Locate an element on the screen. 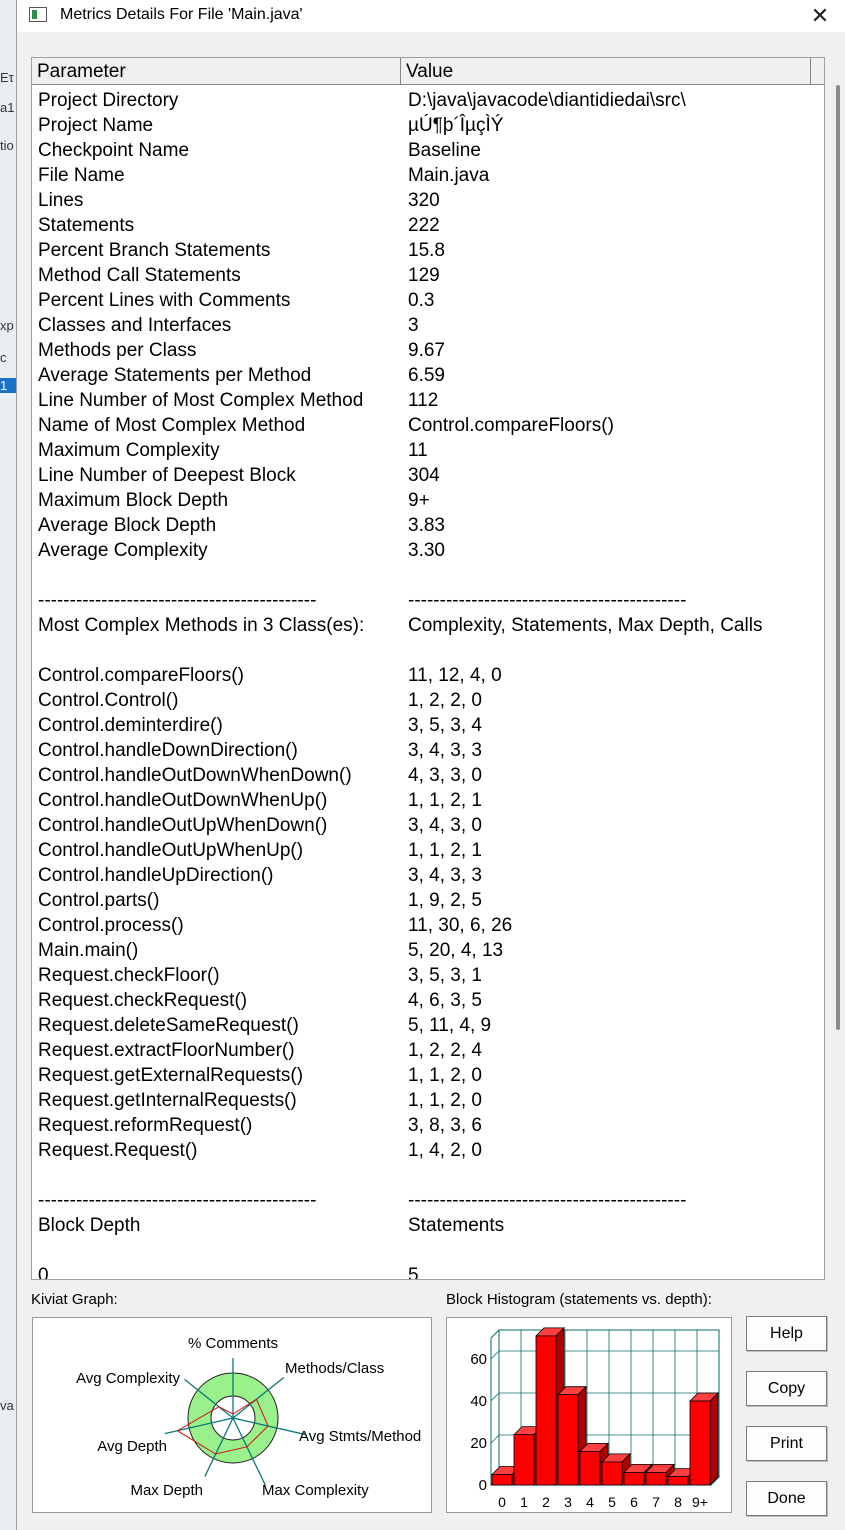 The height and width of the screenshot is (1530, 845). histogram-x-tick: 1 is located at coordinates (524, 1502).